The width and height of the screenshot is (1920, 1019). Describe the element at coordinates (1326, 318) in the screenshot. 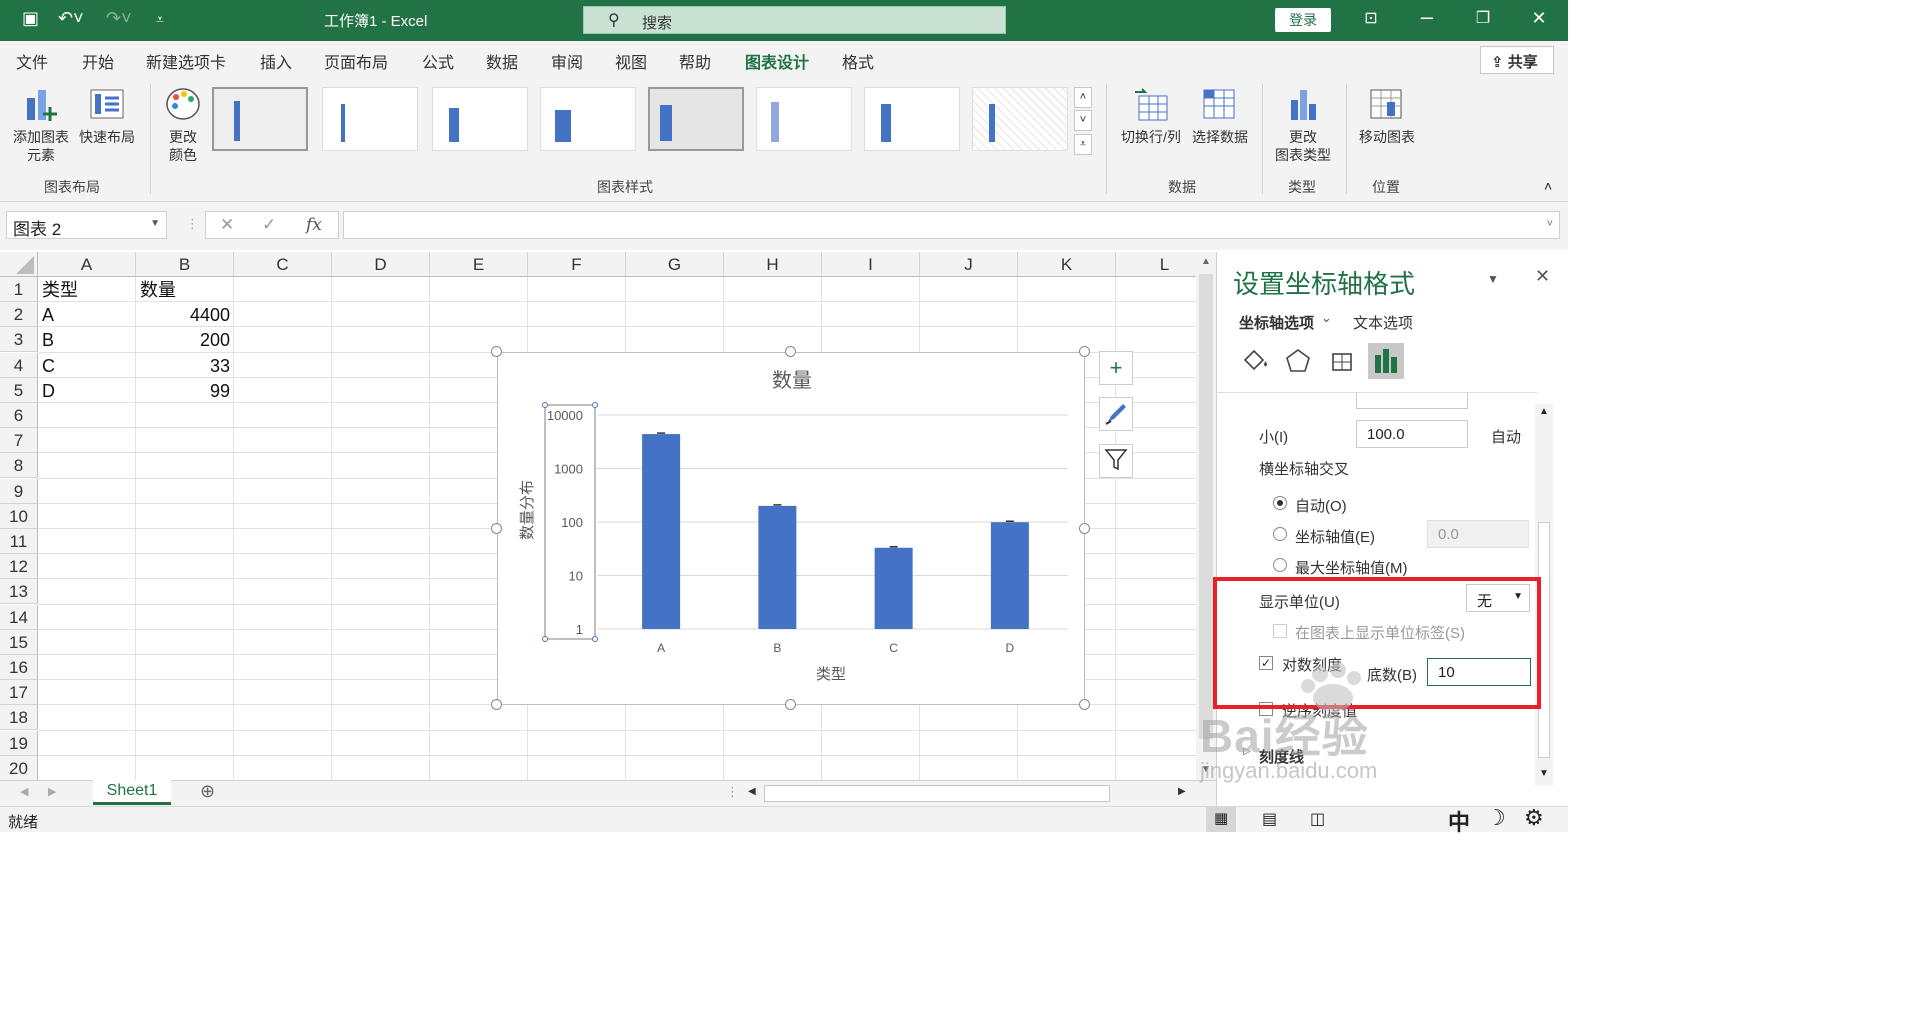

I see `chevron-down-icon: ⌄` at that location.